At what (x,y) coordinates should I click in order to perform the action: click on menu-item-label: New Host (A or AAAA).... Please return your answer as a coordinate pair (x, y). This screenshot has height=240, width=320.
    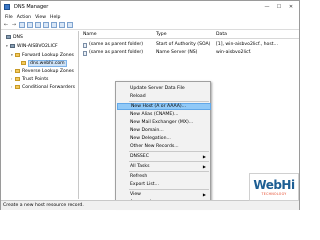
    Looking at the image, I should click on (159, 106).